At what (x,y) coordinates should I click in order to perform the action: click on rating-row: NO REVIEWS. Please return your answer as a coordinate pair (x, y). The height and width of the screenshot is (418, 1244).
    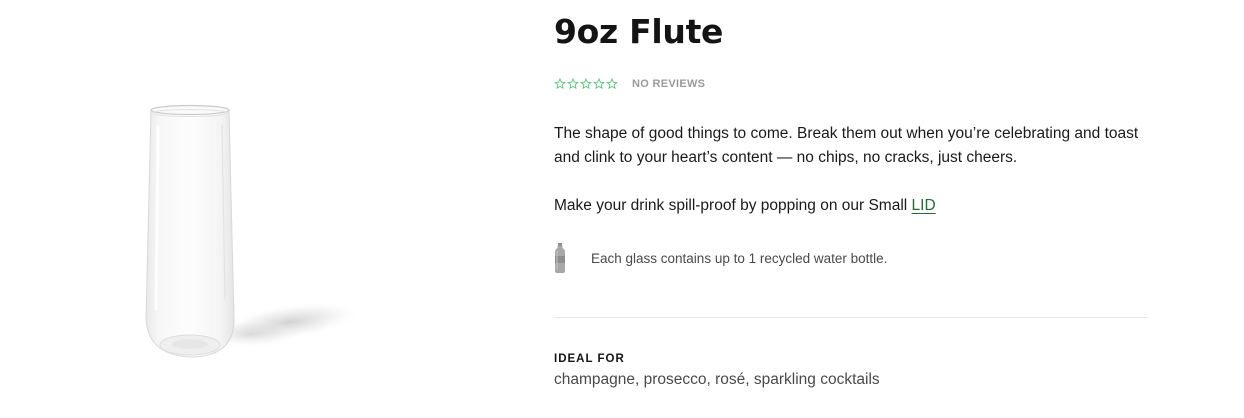
    Looking at the image, I should click on (629, 84).